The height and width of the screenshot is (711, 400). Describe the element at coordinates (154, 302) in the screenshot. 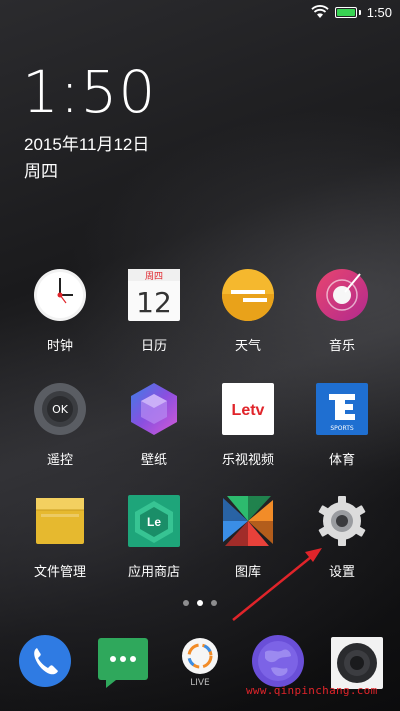

I see `calendar-day: 12` at that location.